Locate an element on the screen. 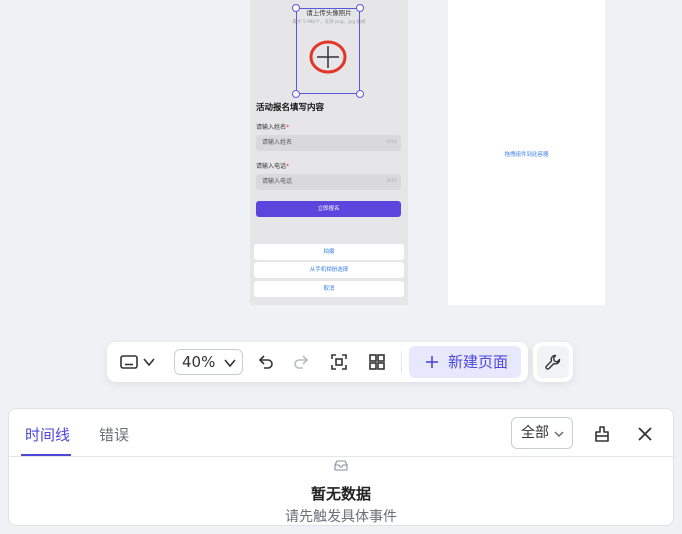 The width and height of the screenshot is (682, 534). sheet-cancel: 取消 is located at coordinates (329, 289).